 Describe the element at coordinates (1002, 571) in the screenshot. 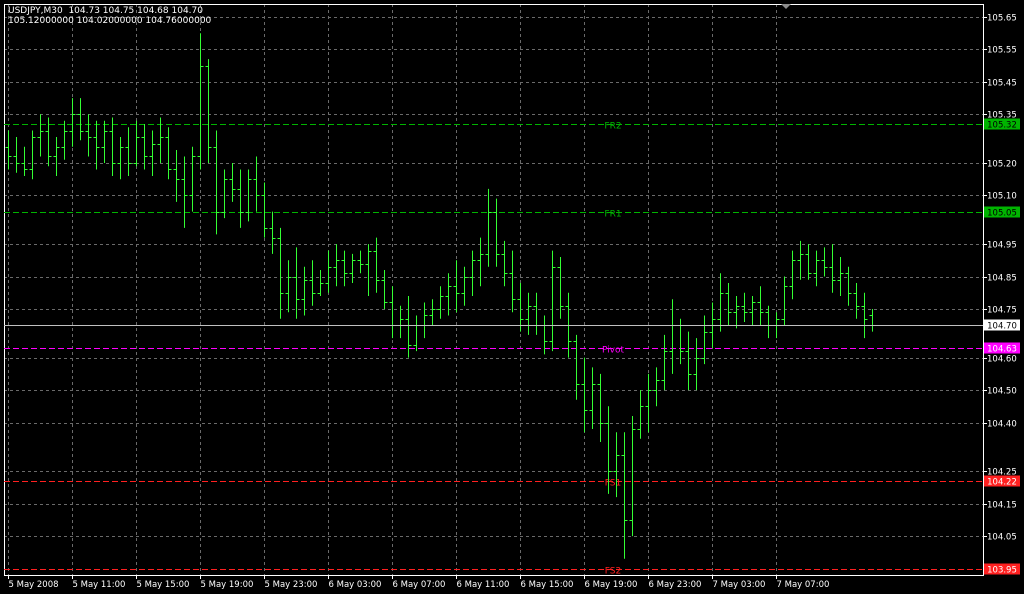

I see `level-price-tag-text: 103.95` at that location.